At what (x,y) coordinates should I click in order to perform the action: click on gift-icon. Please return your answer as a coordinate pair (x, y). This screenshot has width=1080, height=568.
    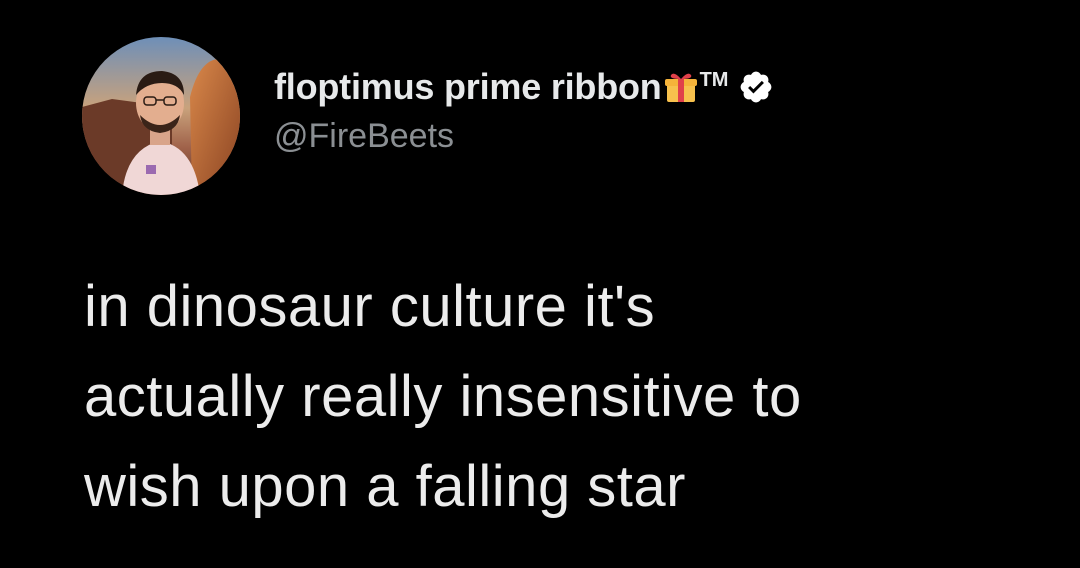
    Looking at the image, I should click on (681, 87).